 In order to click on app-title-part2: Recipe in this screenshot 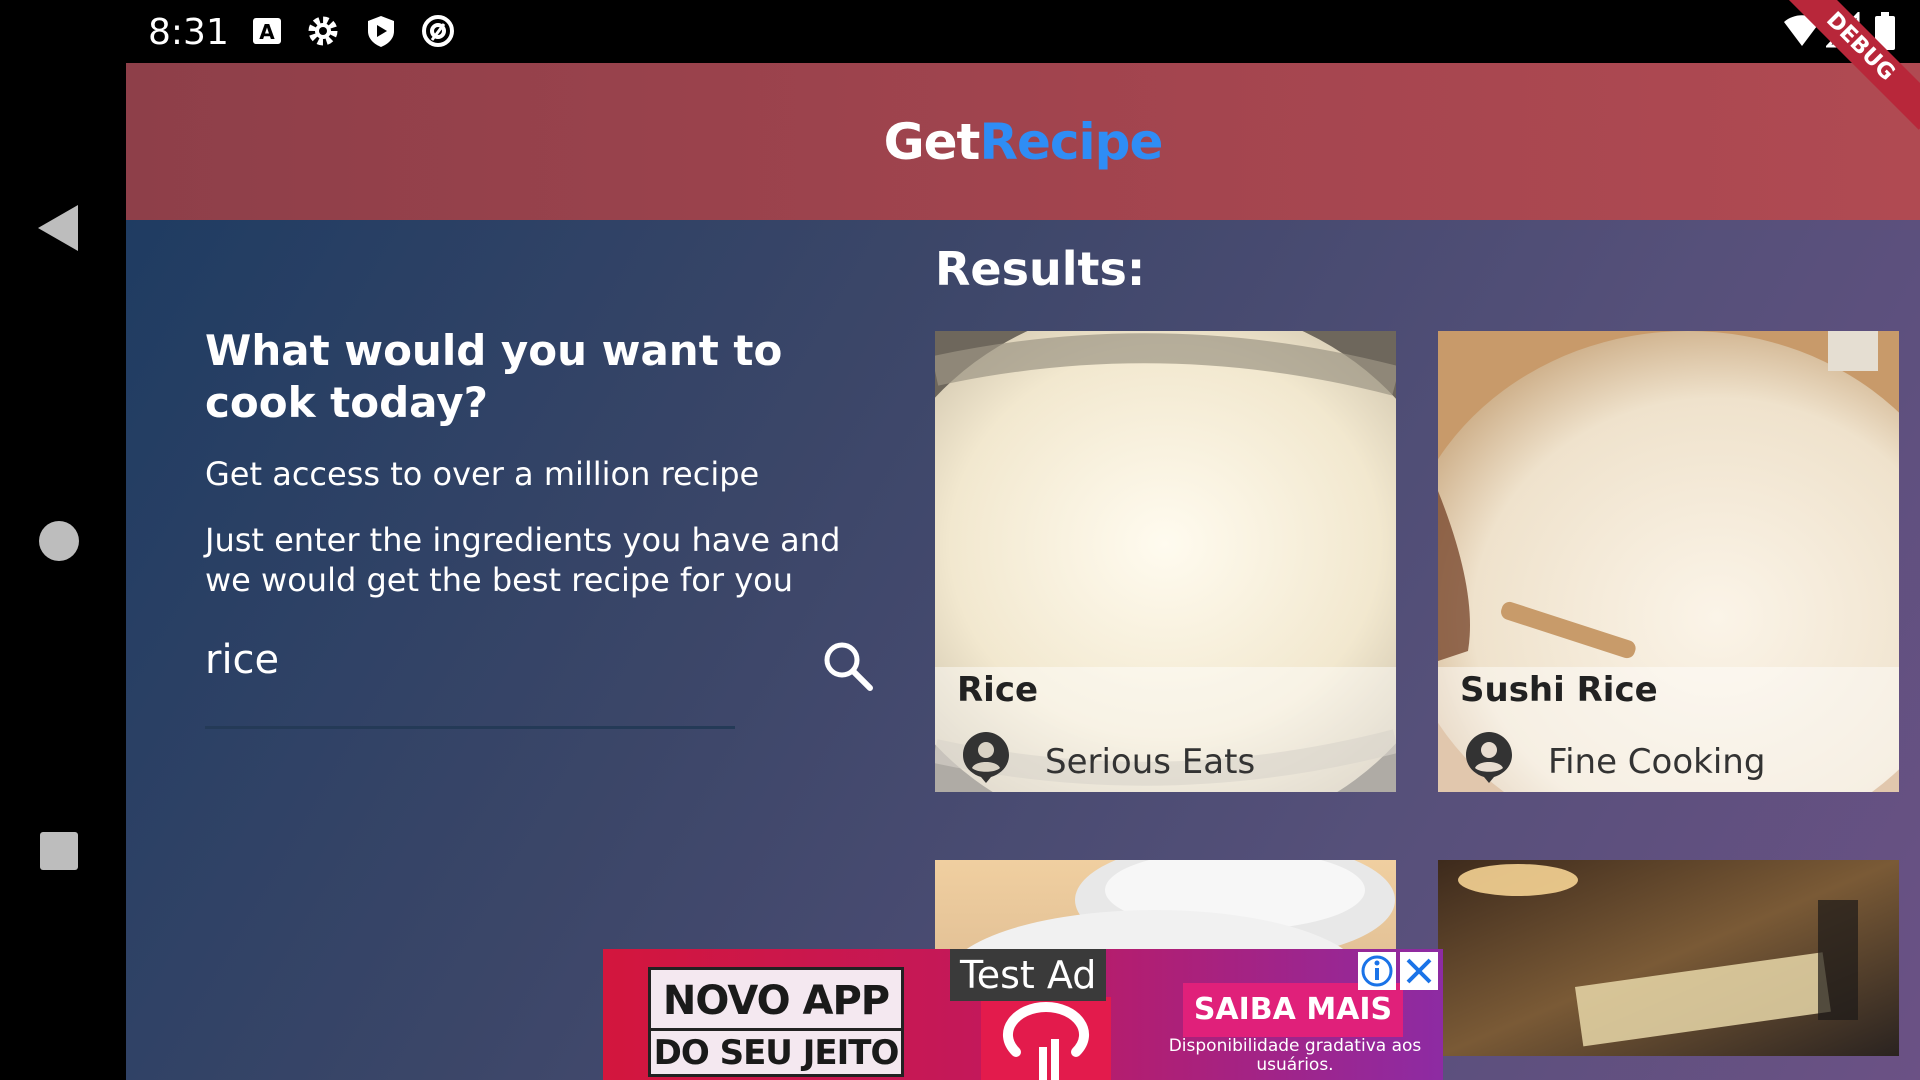, I will do `click(1071, 142)`.